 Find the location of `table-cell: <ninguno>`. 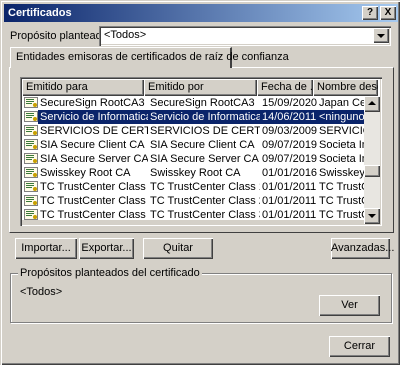

table-cell: <ninguno> is located at coordinates (343, 117).